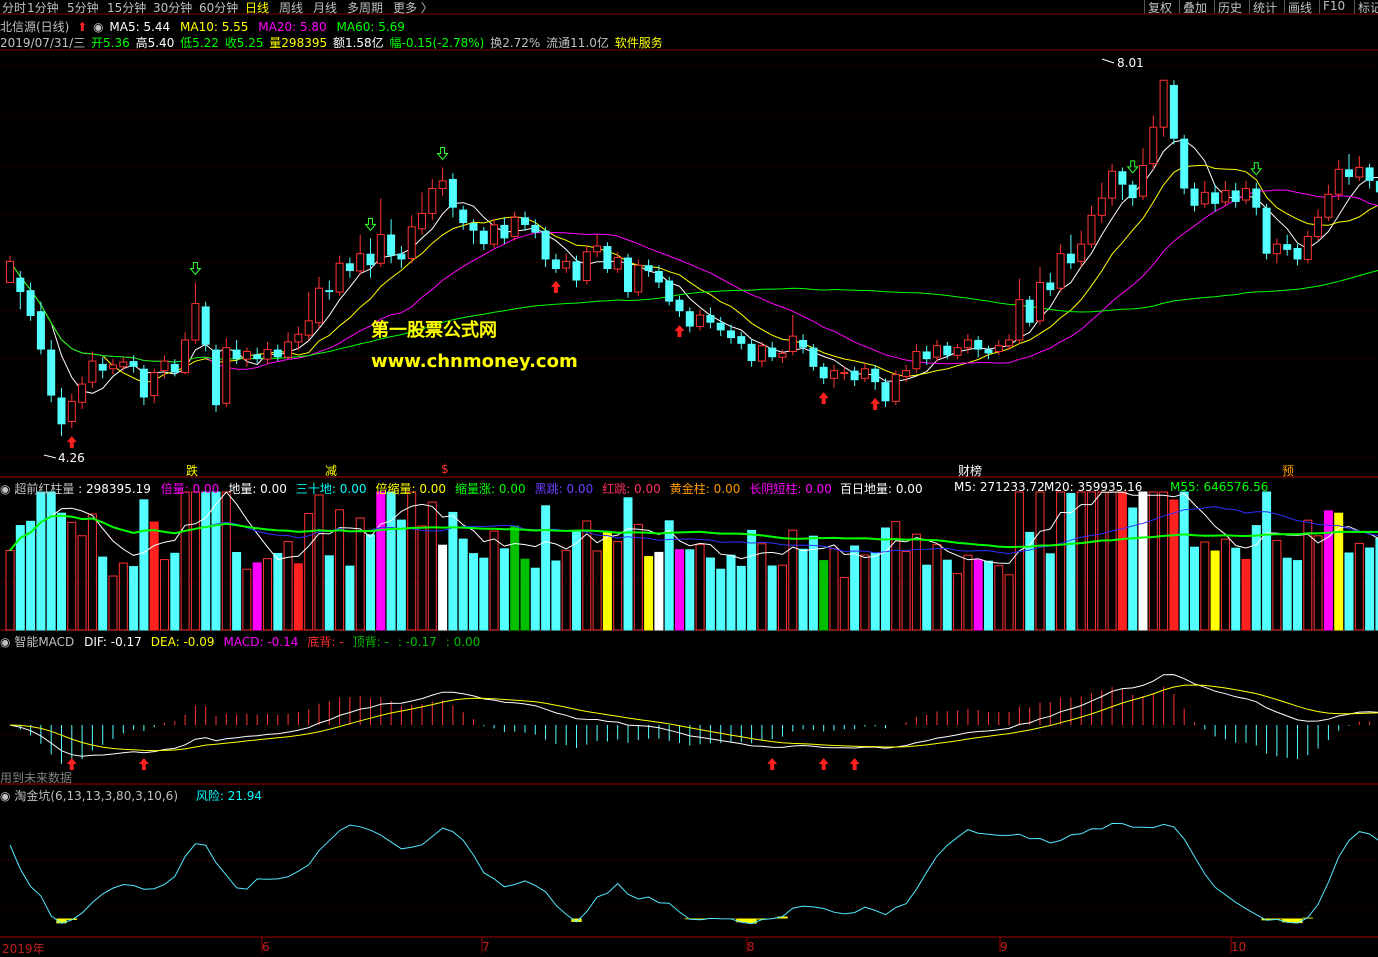 This screenshot has height=957, width=1378. Describe the element at coordinates (1288, 470) in the screenshot. I see `event-label: 预` at that location.